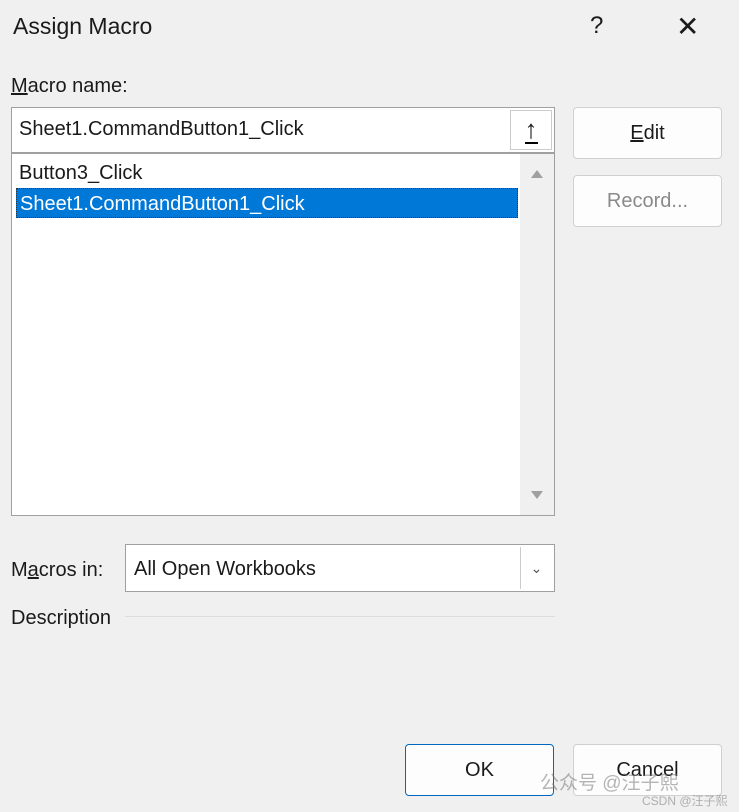  I want to click on description-label: Description, so click(61, 618).